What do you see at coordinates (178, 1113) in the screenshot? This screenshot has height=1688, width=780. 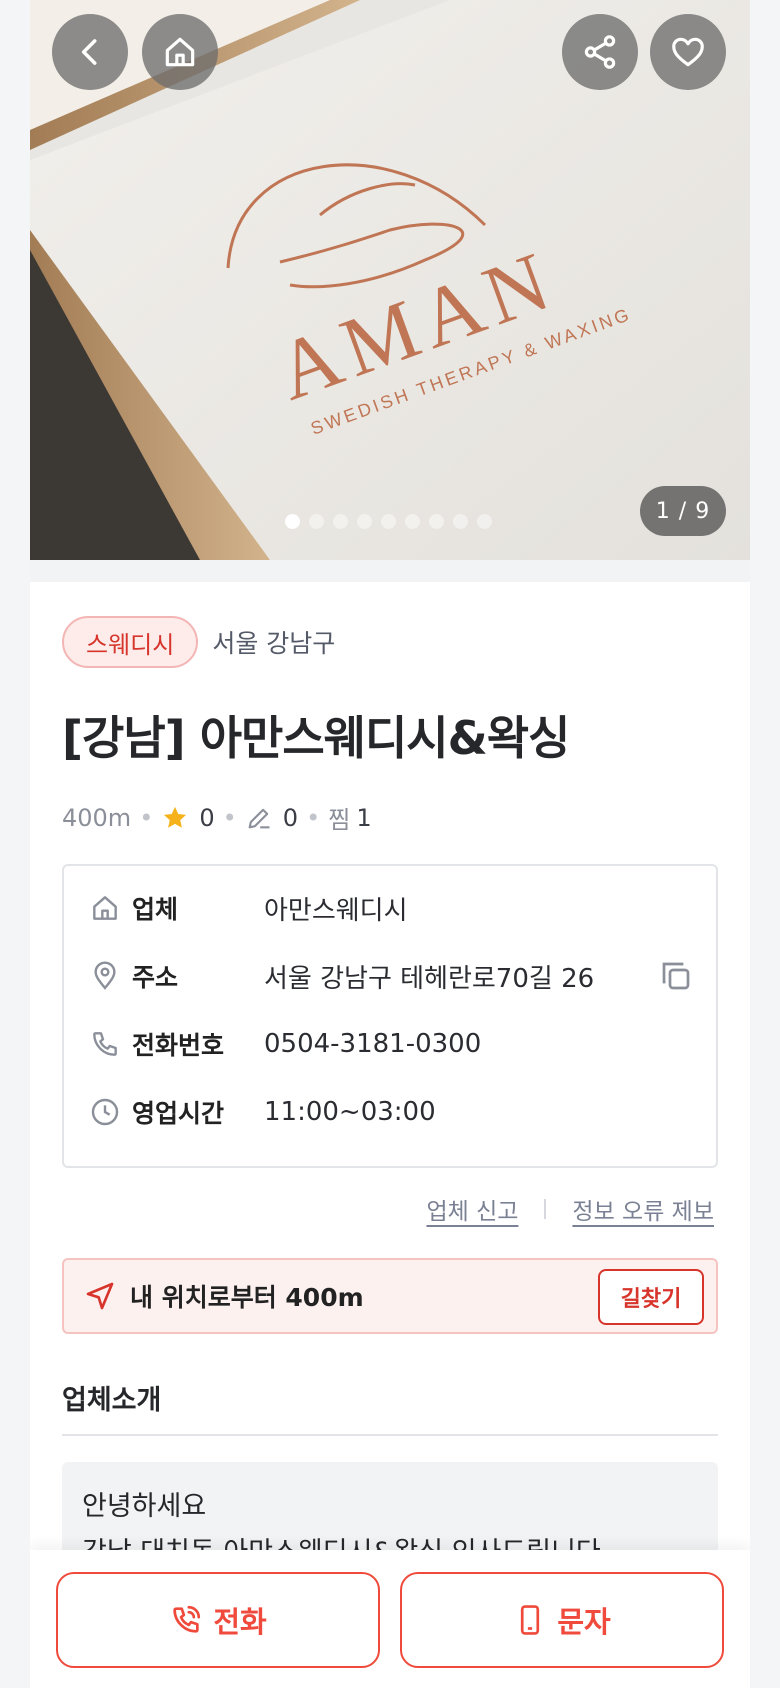 I see `info-label: 영업시간` at bounding box center [178, 1113].